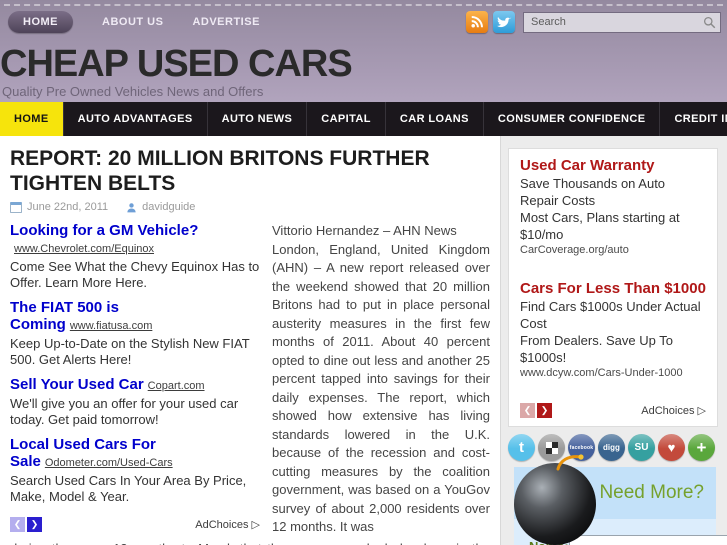 Image resolution: width=727 pixels, height=545 pixels. Describe the element at coordinates (111, 326) in the screenshot. I see `ad-url-link: www.fiatusa.com` at that location.